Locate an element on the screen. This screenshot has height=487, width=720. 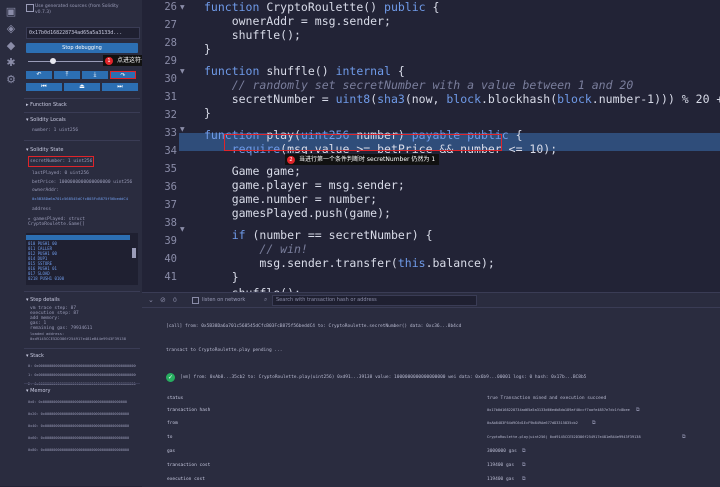
step-slider-handle is located at coordinates (53, 61).